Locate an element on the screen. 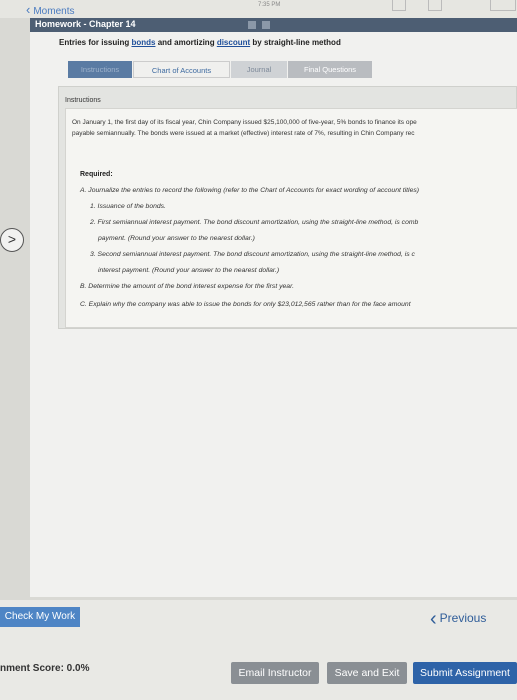  tab-final-questions: Final Questions is located at coordinates (330, 69).